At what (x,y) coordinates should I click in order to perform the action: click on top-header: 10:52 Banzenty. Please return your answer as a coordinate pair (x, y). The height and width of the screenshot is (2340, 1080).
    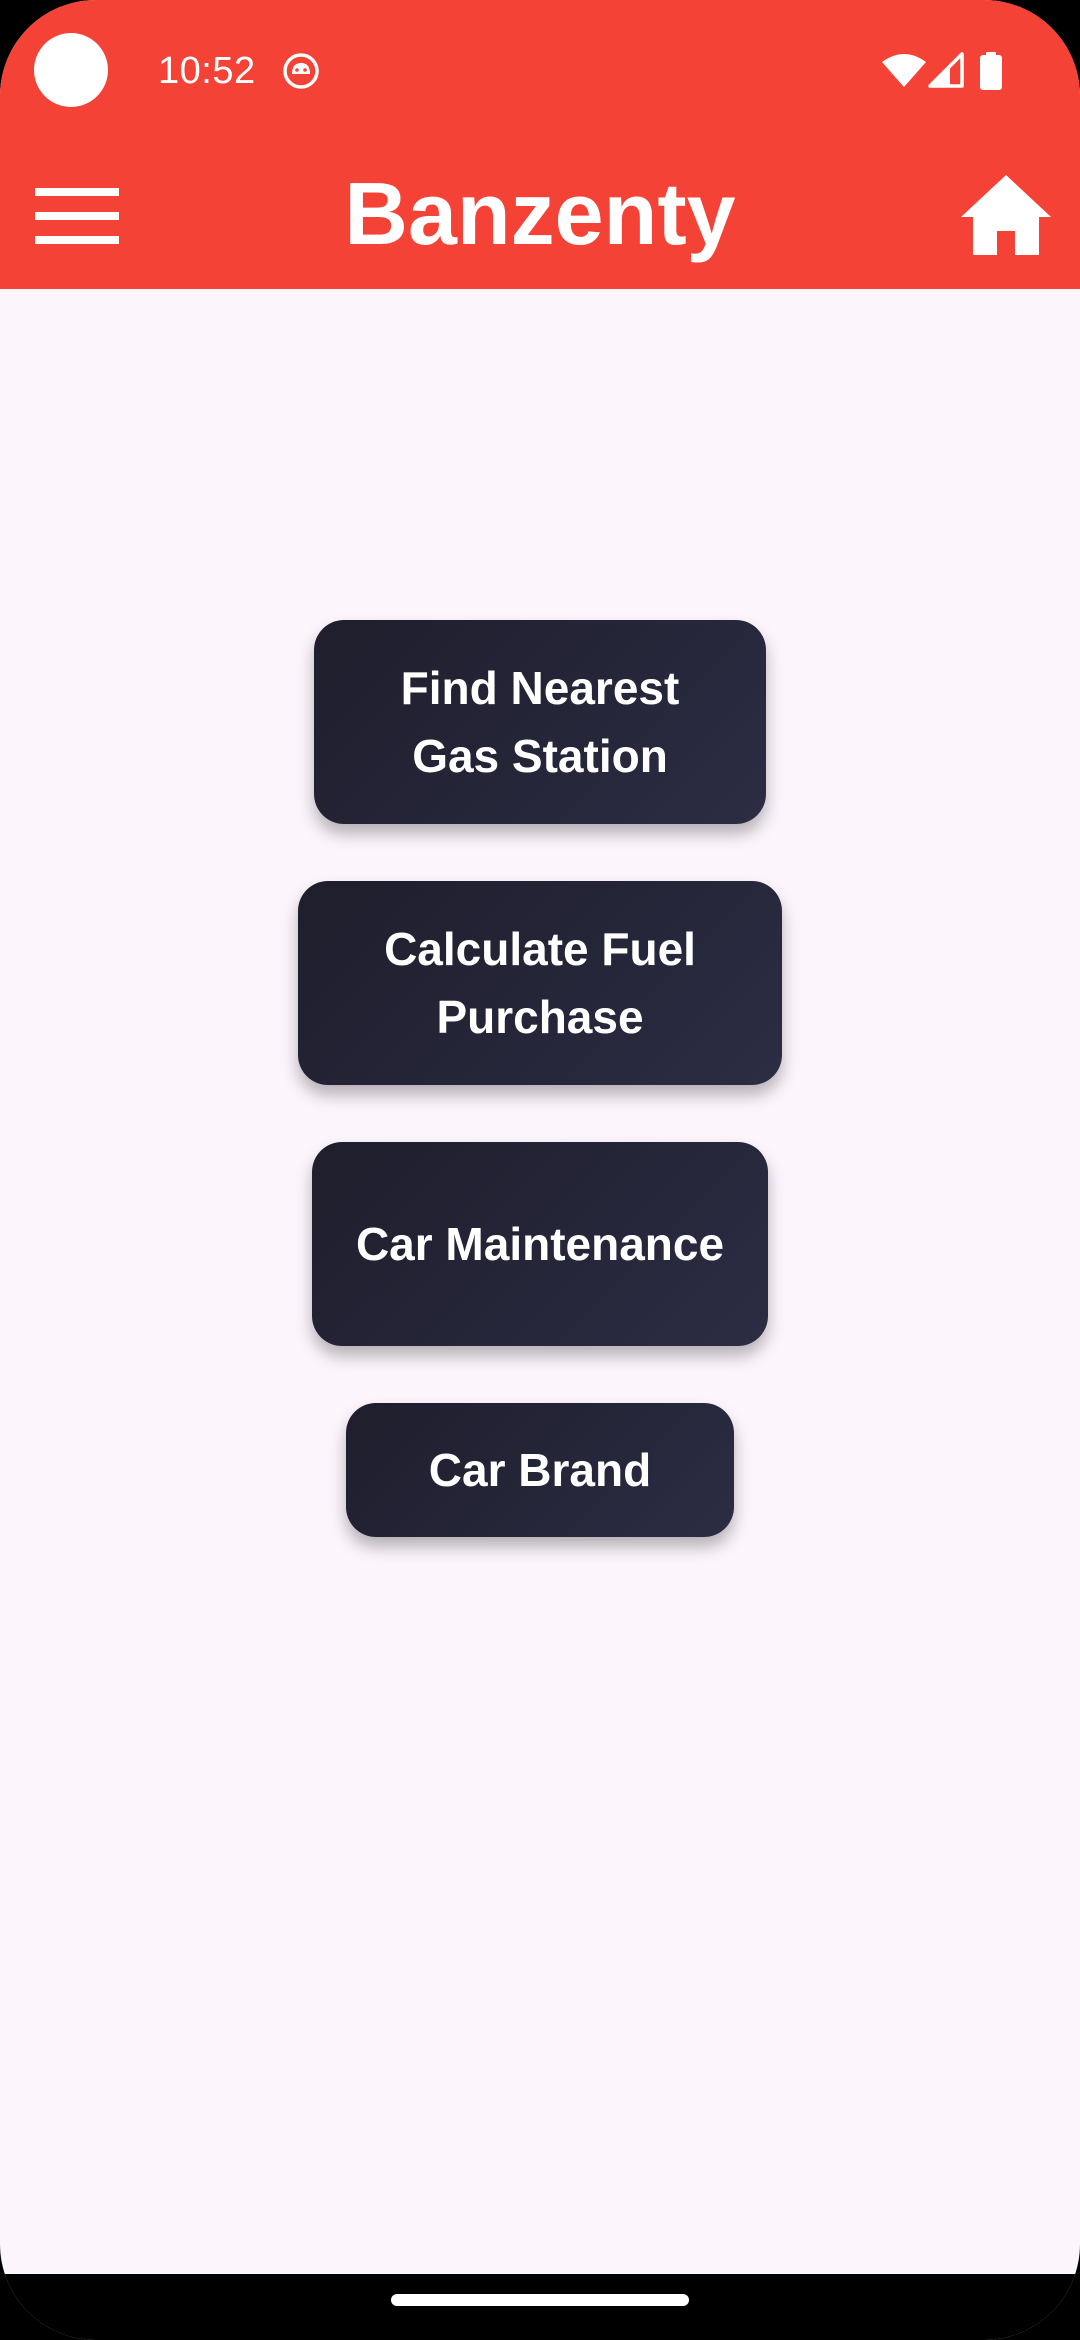
    Looking at the image, I should click on (540, 144).